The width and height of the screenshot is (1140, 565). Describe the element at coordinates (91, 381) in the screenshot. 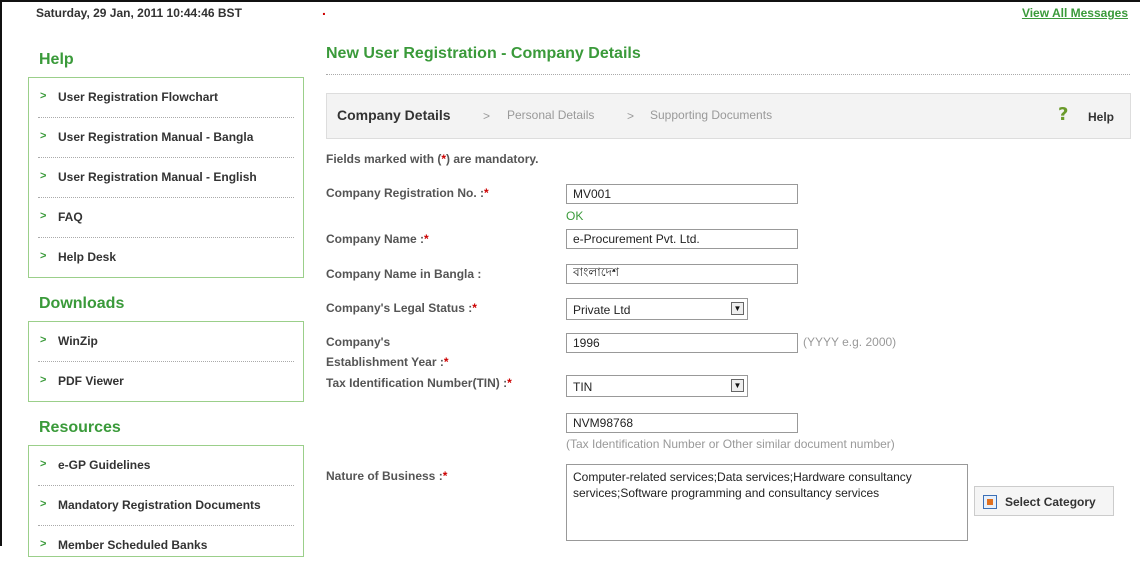

I see `sidebar-item-label: PDF Viewer` at that location.